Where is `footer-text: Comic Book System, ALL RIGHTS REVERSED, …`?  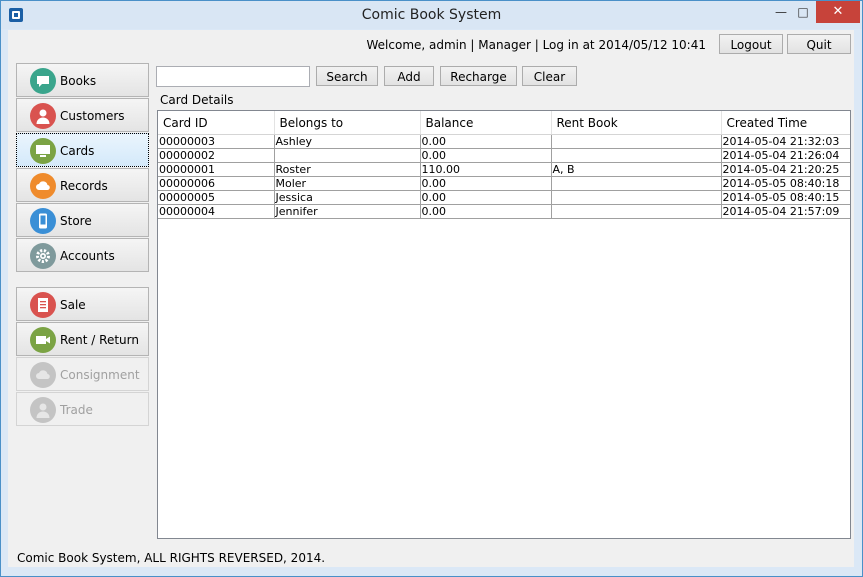 footer-text: Comic Book System, ALL RIGHTS REVERSED, … is located at coordinates (171, 558).